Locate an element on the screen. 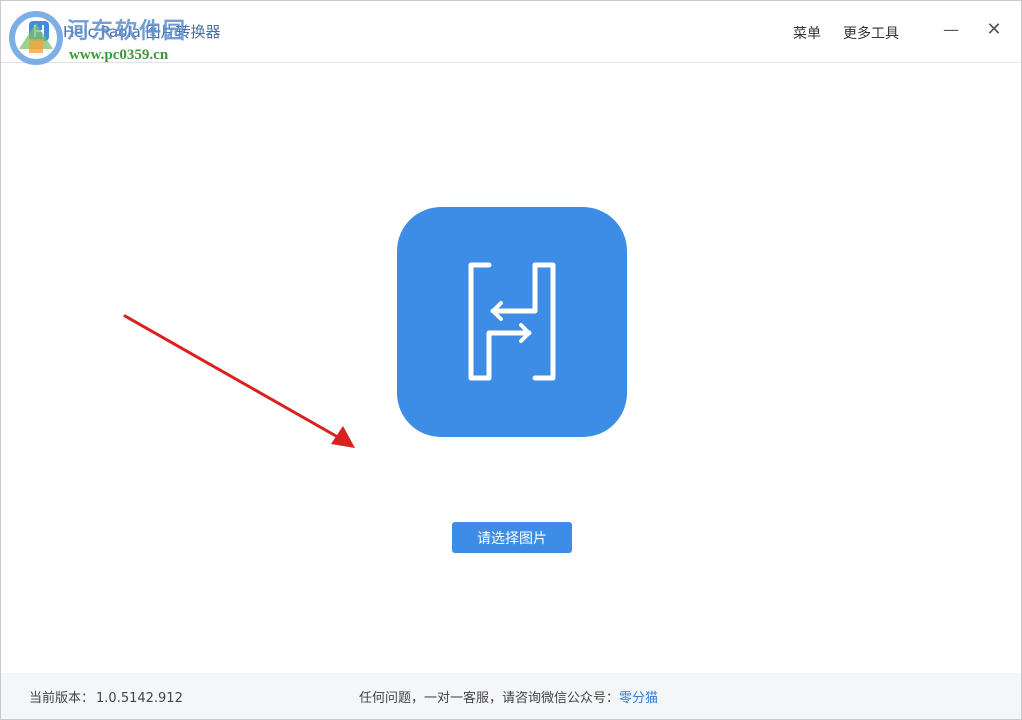 The height and width of the screenshot is (720, 1022). minimize-button: — is located at coordinates (951, 30).